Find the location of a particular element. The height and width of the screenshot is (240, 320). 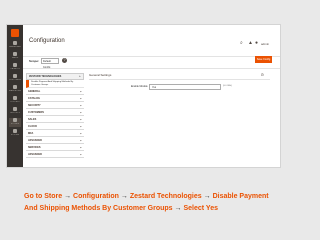

tree-section-title: ZESTARD TECHNOLOGIES is located at coordinates (45, 76).